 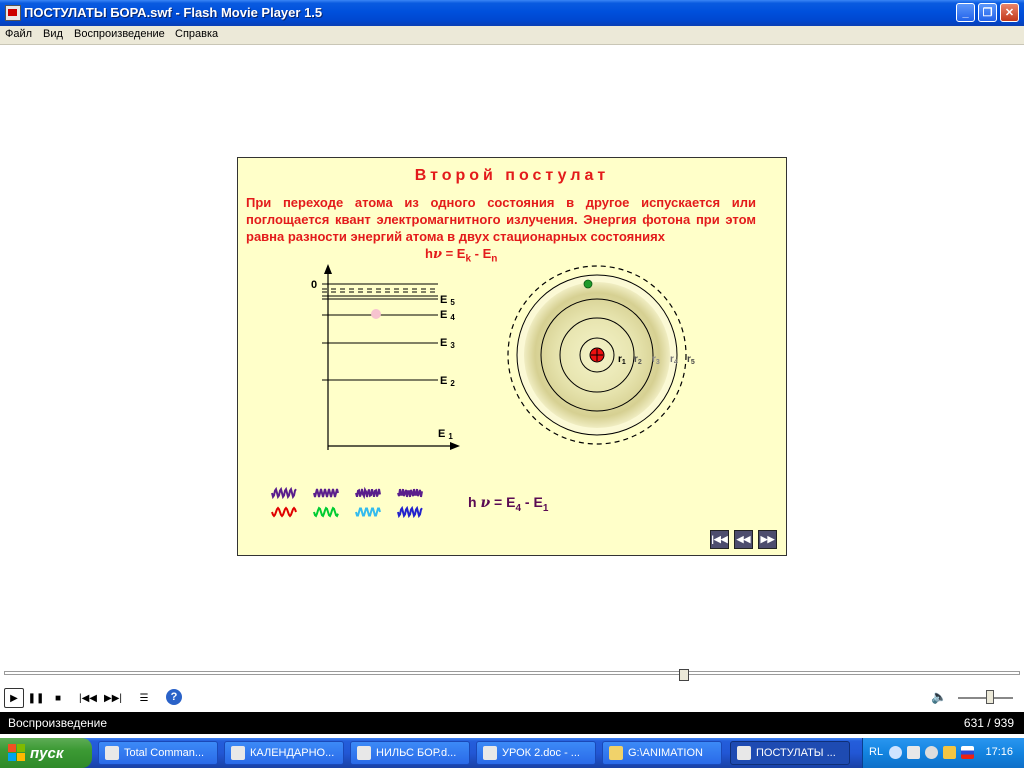 I want to click on taskbar-item: G:\ANIMATION, so click(x=662, y=753).